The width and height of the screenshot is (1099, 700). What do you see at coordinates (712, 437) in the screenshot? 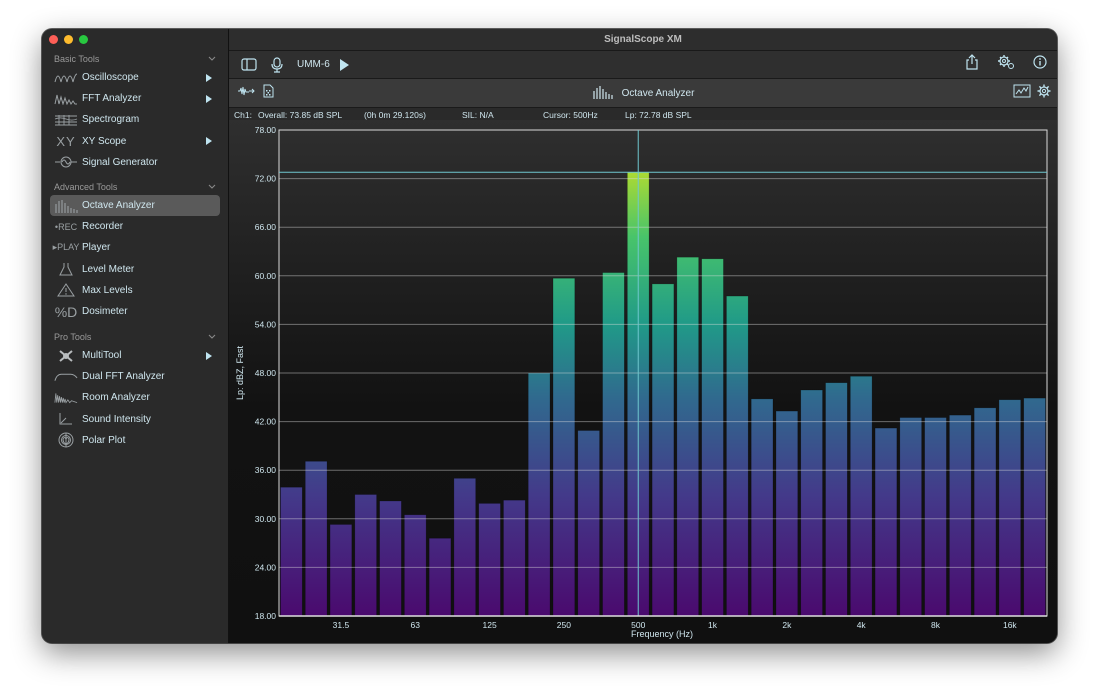
I see `bar-1k` at bounding box center [712, 437].